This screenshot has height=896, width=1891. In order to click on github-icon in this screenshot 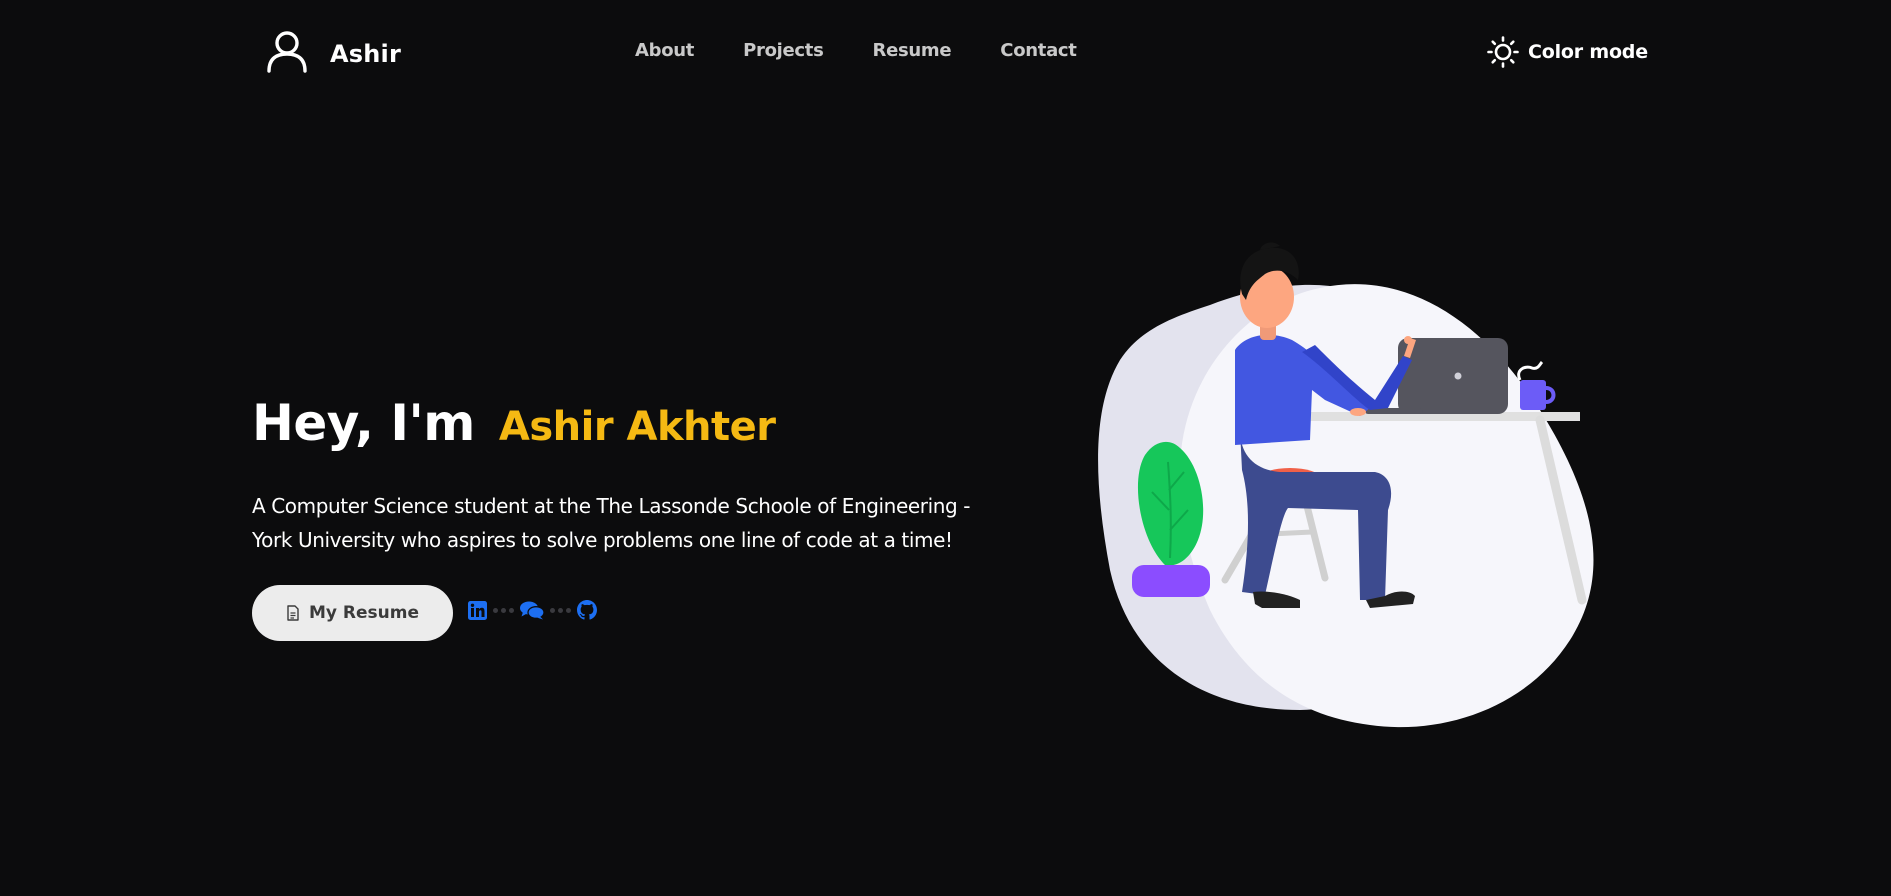, I will do `click(587, 610)`.